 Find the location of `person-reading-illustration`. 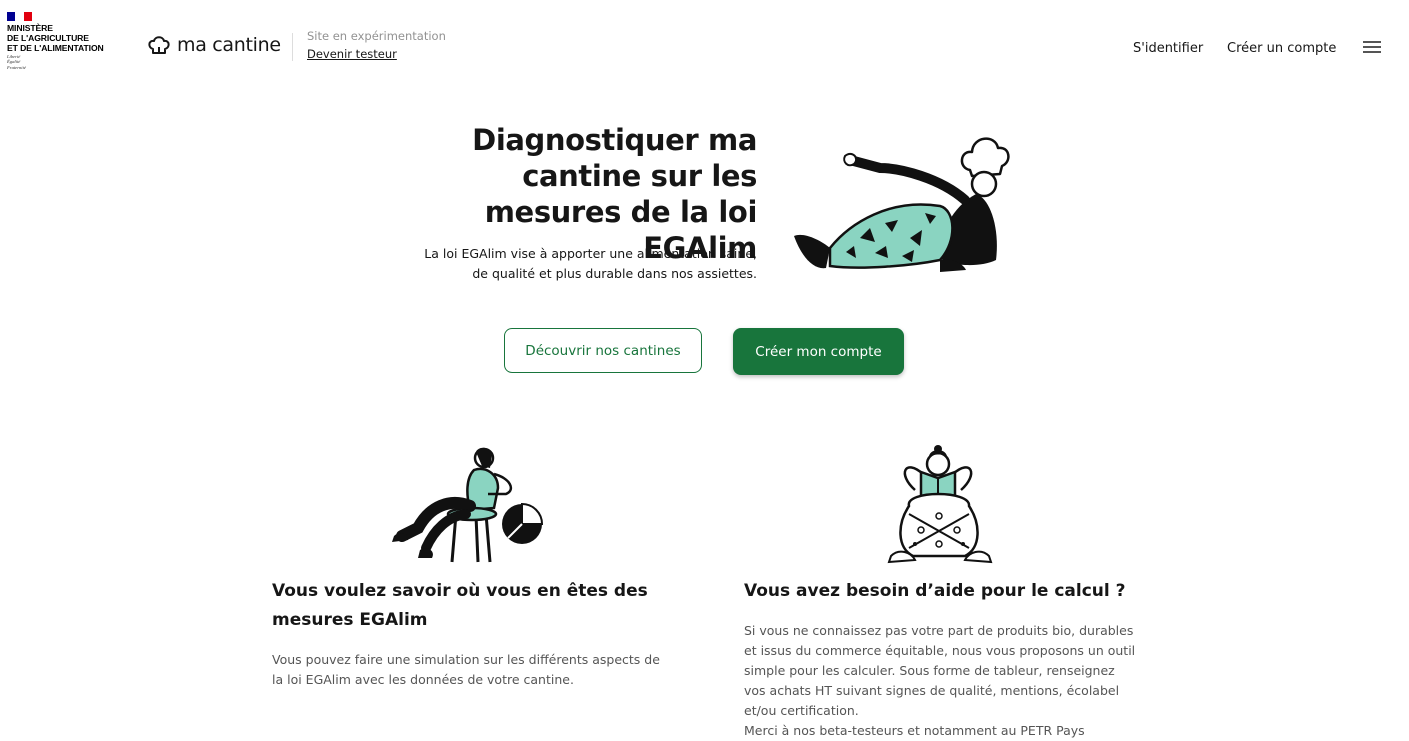

person-reading-illustration is located at coordinates (940, 504).